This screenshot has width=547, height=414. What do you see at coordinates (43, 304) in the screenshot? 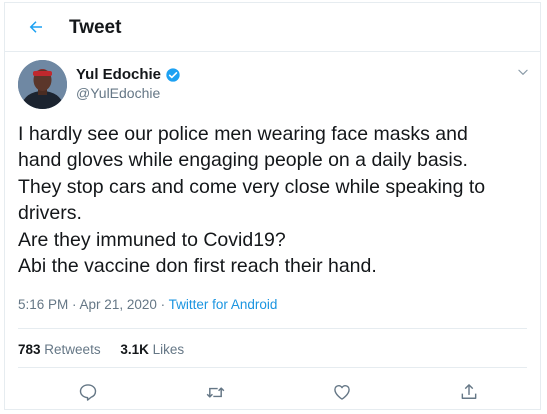
I see `tweet-time: 5:16 PM` at bounding box center [43, 304].